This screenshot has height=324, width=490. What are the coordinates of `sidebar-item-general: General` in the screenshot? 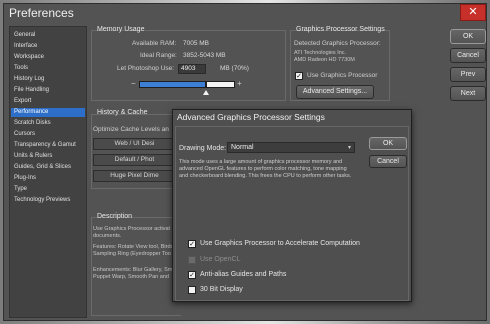 It's located at (24, 35).